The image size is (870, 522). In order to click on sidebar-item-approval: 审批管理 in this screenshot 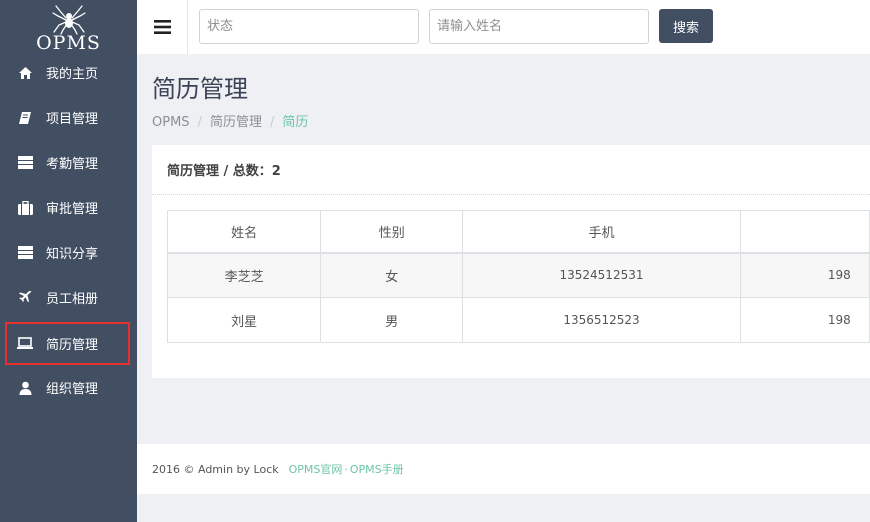, I will do `click(68, 207)`.